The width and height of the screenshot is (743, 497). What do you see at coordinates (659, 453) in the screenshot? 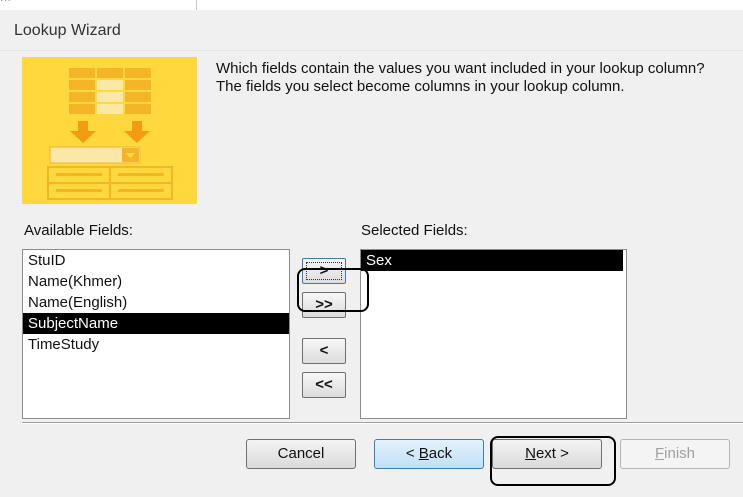
I see `finish-accelerator: F` at bounding box center [659, 453].